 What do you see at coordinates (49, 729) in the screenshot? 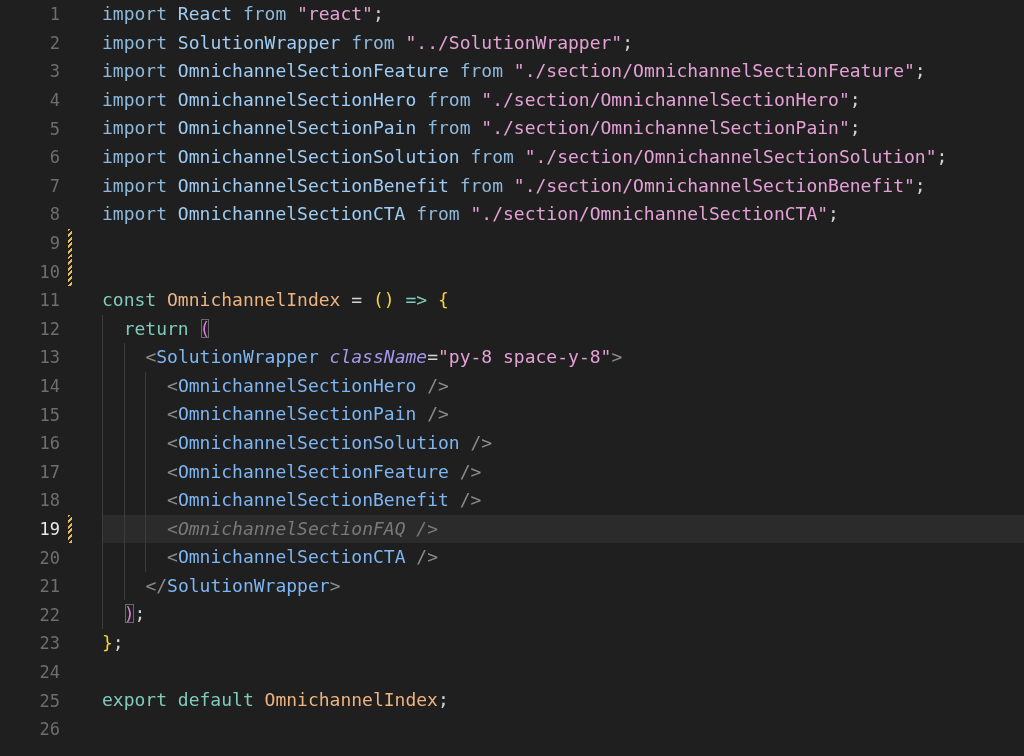
I see `line-number: 26` at bounding box center [49, 729].